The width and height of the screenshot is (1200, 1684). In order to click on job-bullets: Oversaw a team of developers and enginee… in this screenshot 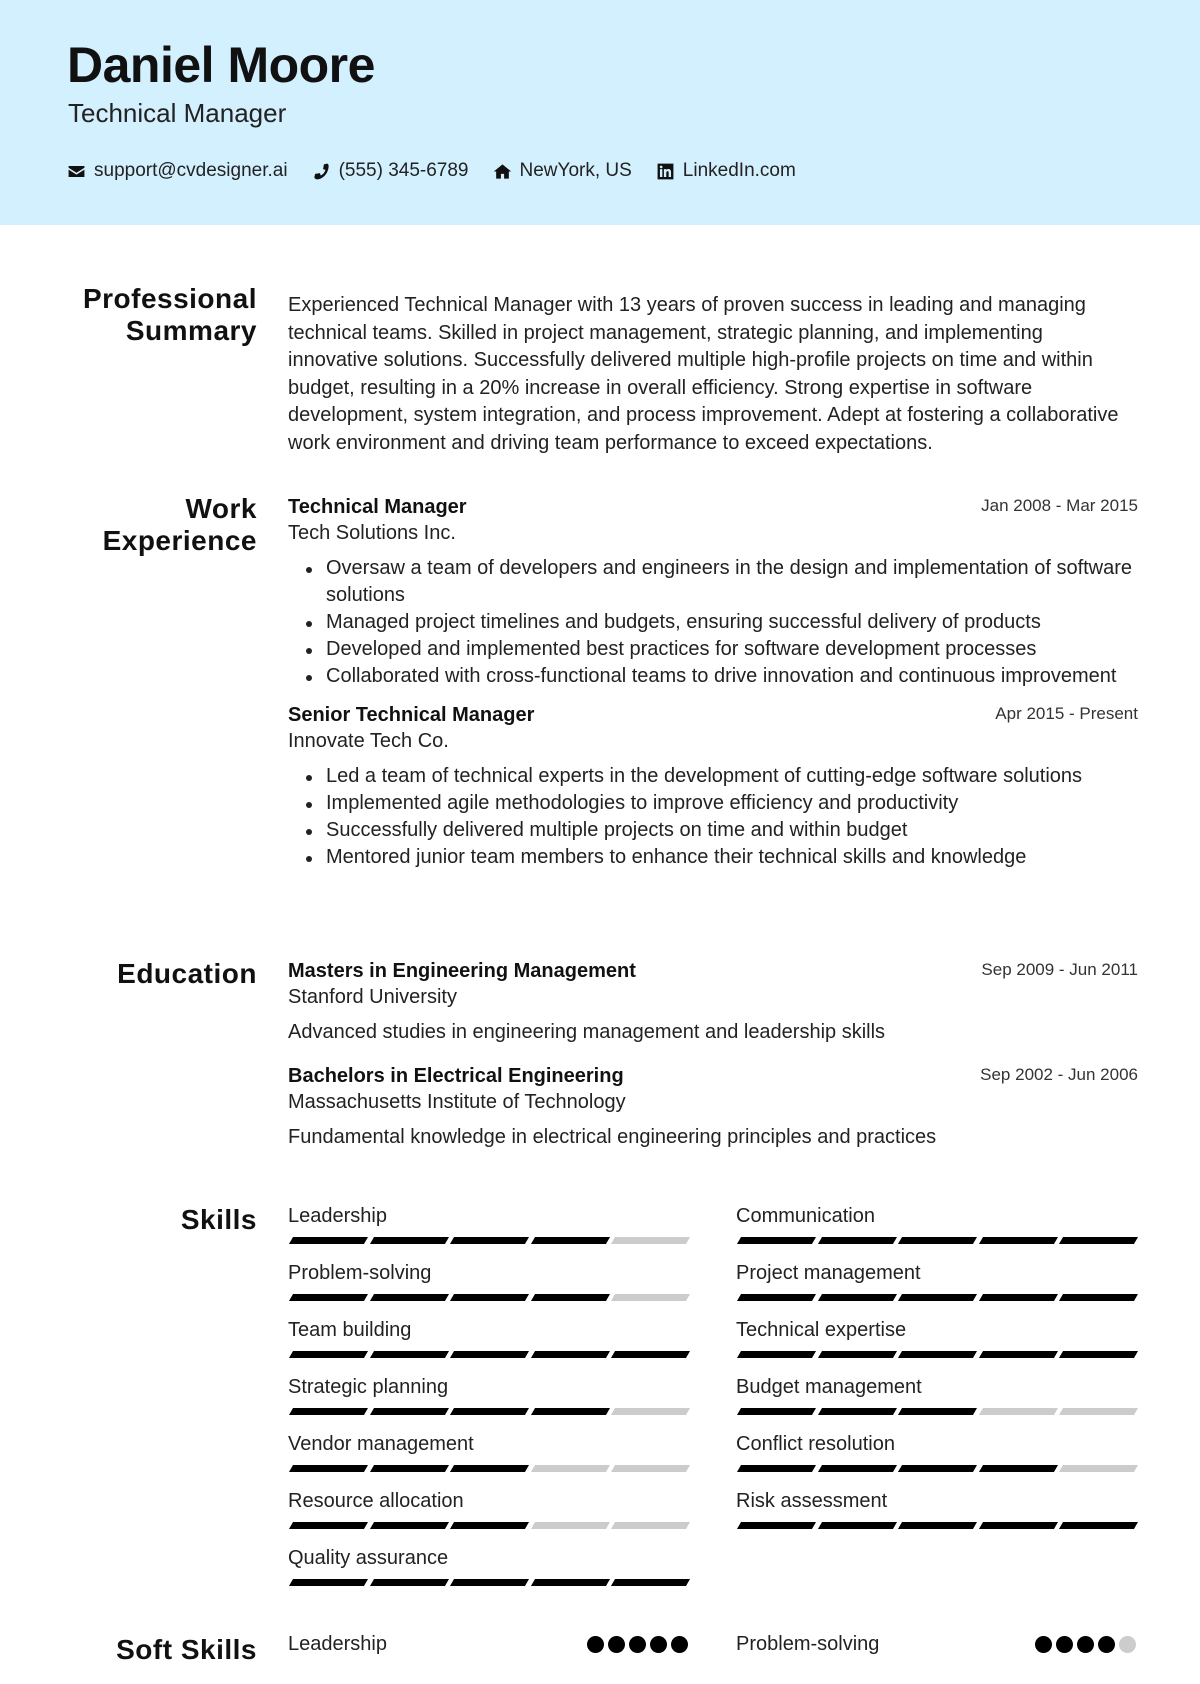, I will do `click(713, 622)`.